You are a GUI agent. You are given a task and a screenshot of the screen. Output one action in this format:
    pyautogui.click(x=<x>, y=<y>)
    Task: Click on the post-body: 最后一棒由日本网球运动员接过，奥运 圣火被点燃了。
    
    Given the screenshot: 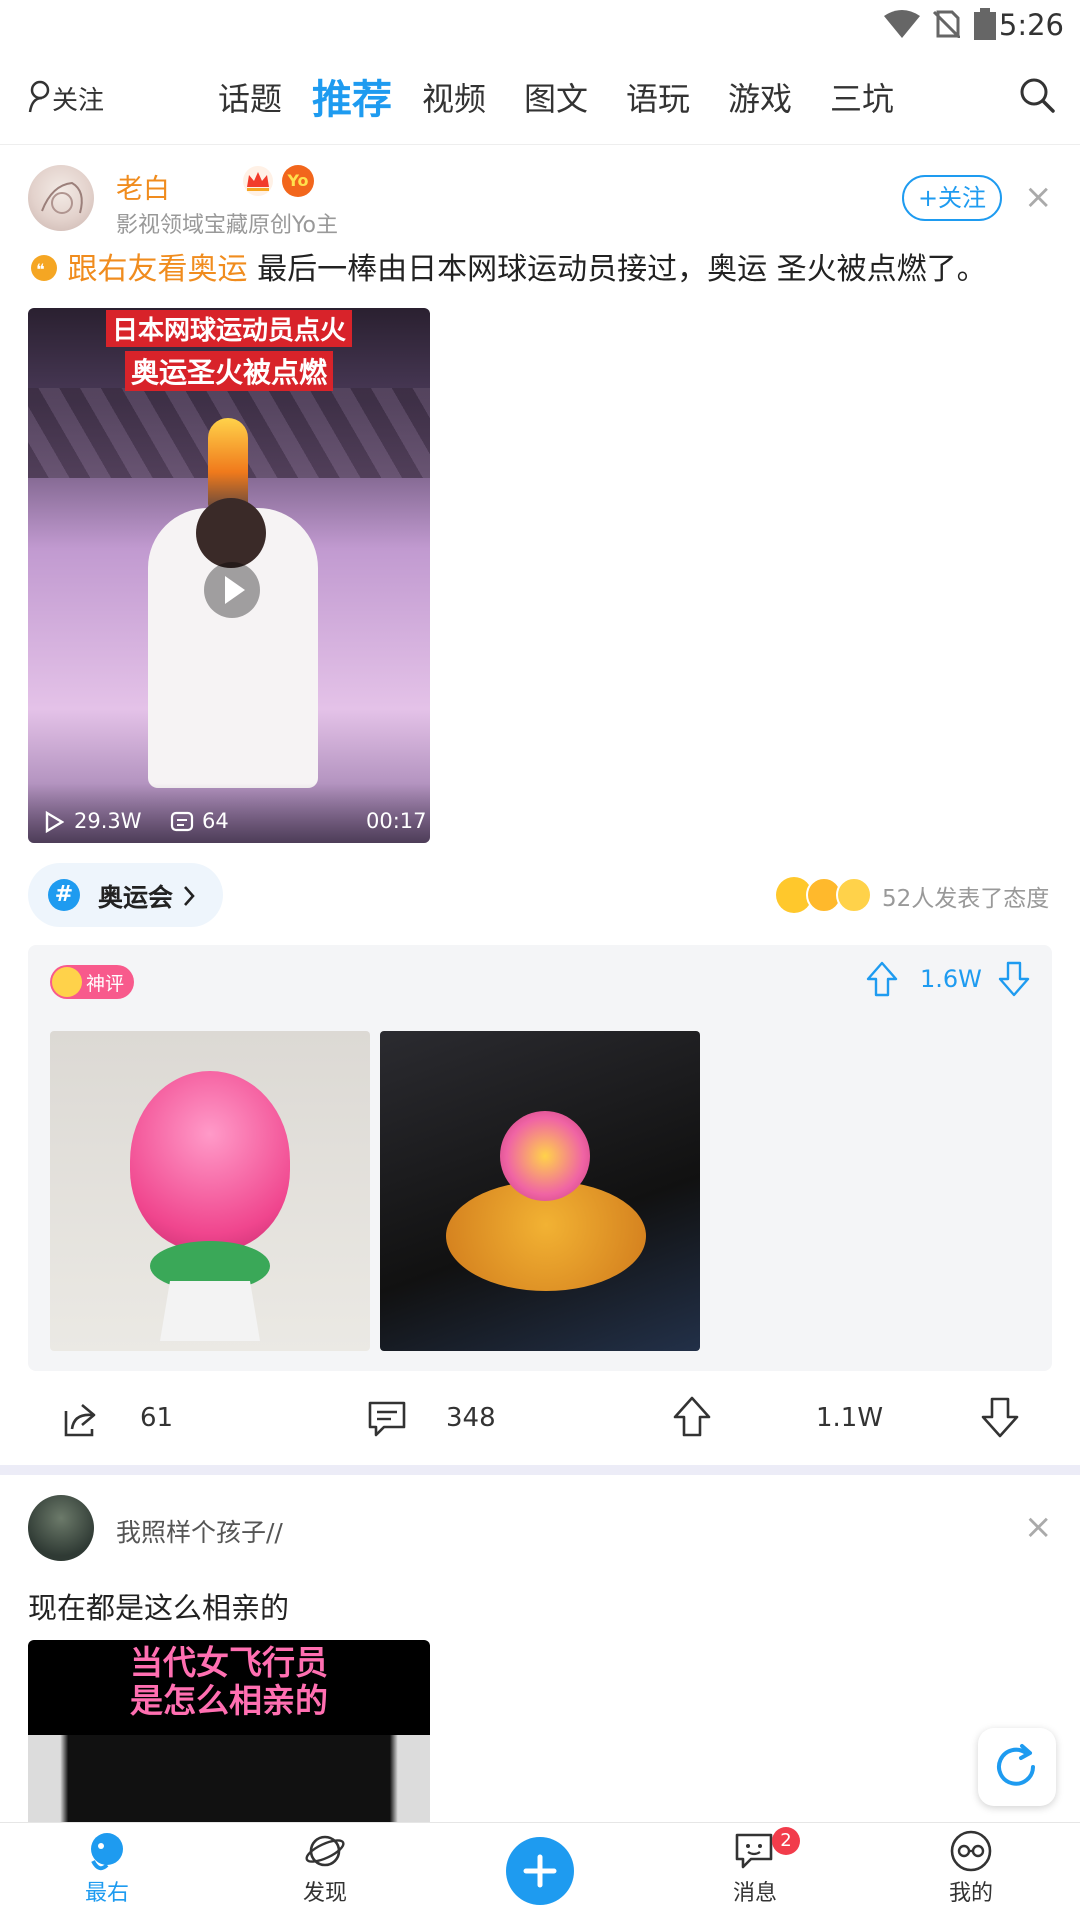 What is the action you would take?
    pyautogui.click(x=622, y=269)
    